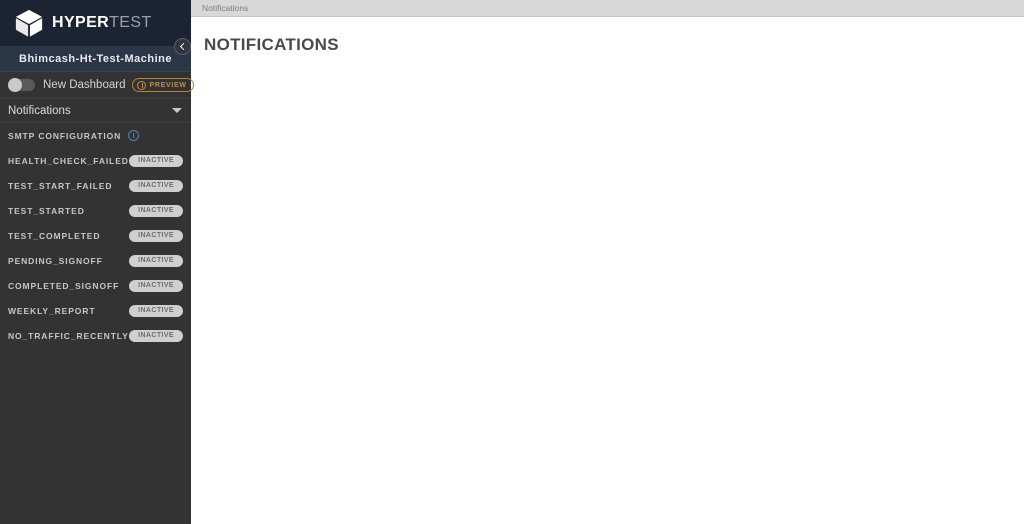 This screenshot has width=1024, height=524. What do you see at coordinates (81, 22) in the screenshot?
I see `brand-name-bold: HYPER` at bounding box center [81, 22].